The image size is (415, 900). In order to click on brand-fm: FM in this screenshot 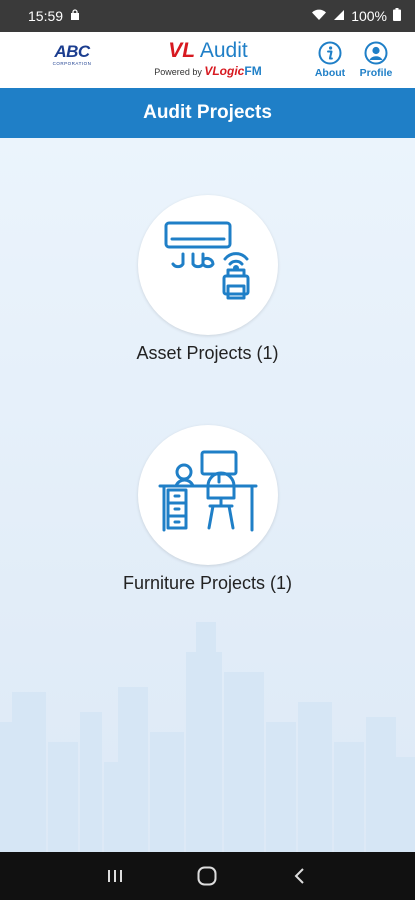, I will do `click(253, 71)`.